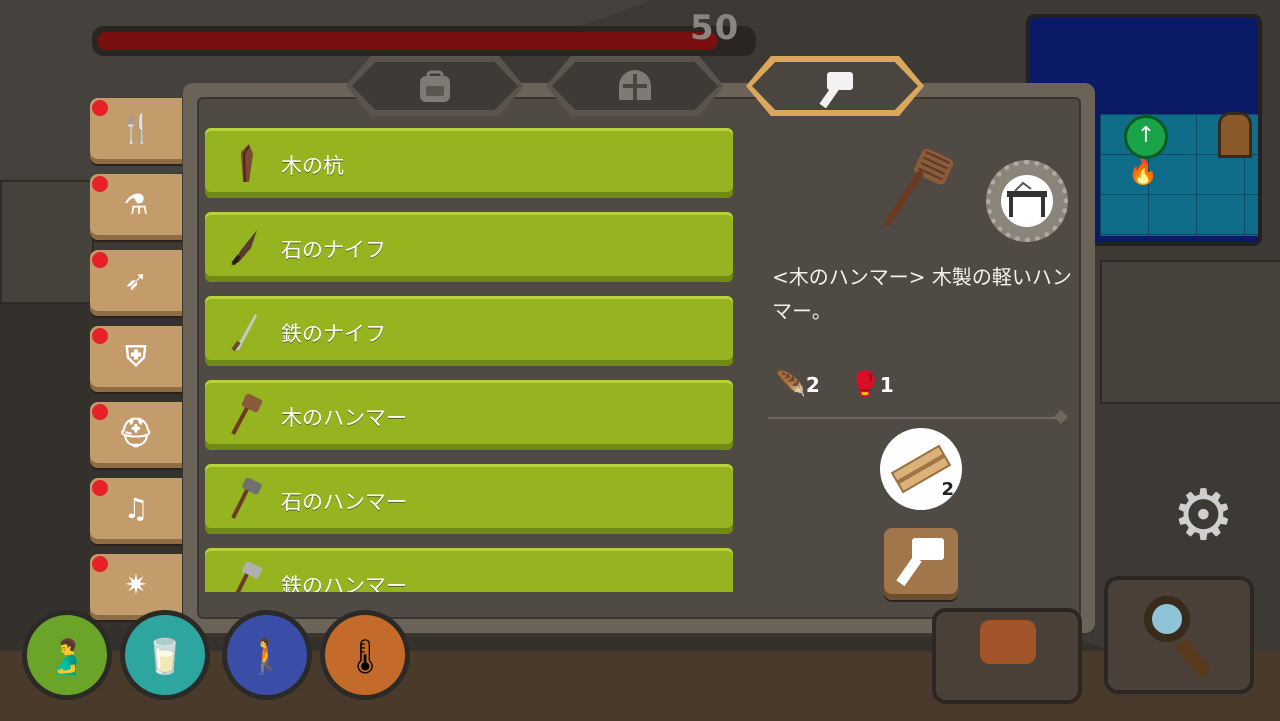 This screenshot has height=721, width=1280. I want to click on recipe-item: 鉄のナイフ, so click(469, 331).